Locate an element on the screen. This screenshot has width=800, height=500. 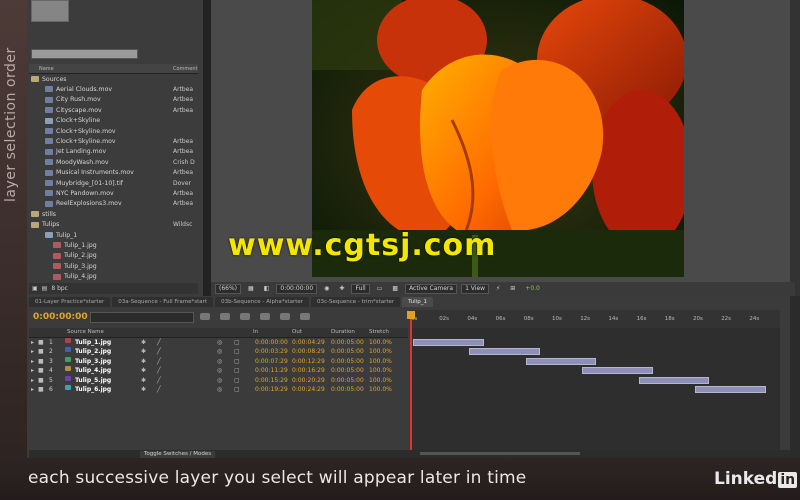
flowchart-icon: ⊞ is located at coordinates (512, 289).